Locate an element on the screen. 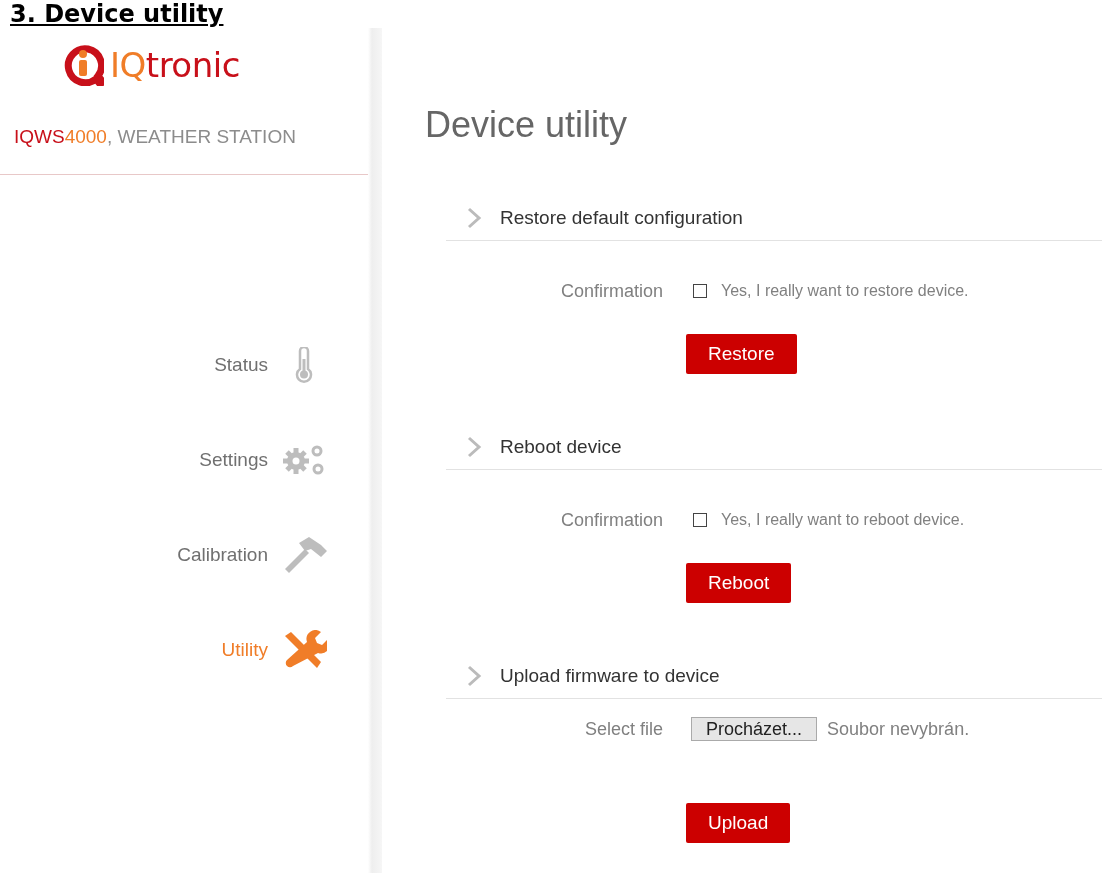 Image resolution: width=1102 pixels, height=873 pixels. section-title: Upload firmware to device is located at coordinates (610, 675).